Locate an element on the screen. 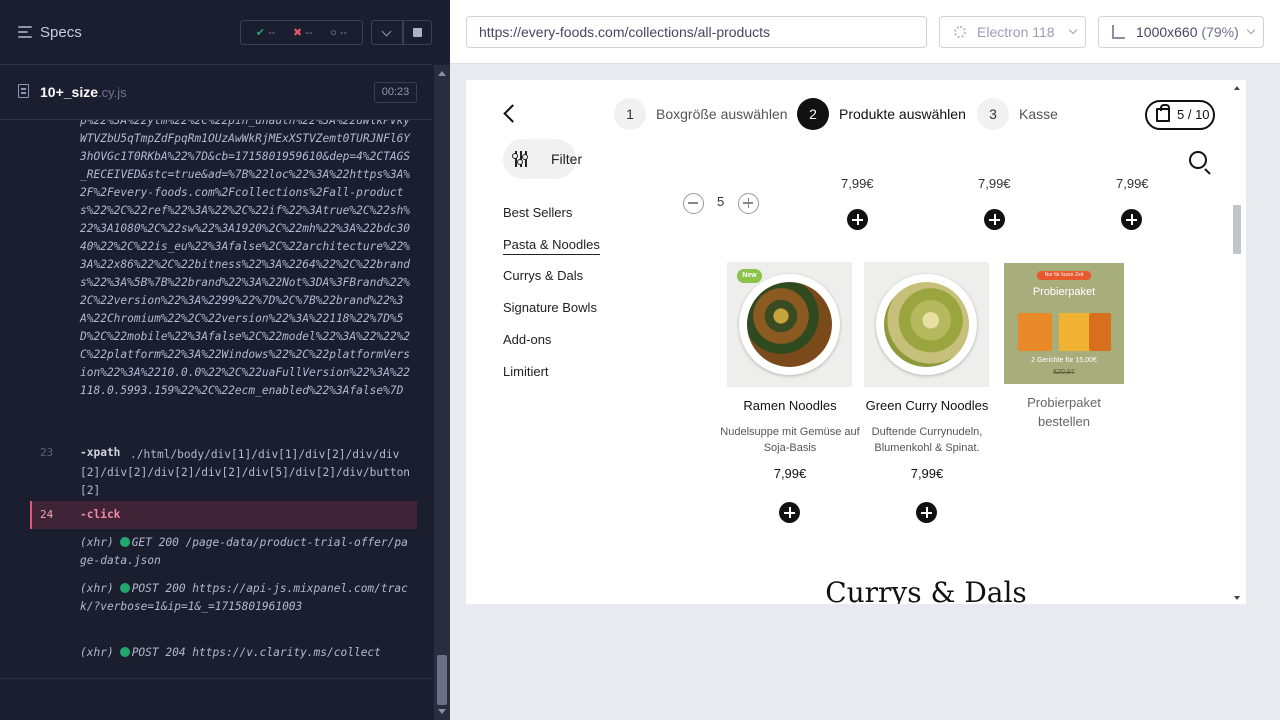 This screenshot has height=720, width=1280. failed-stat: ✖ -- is located at coordinates (302, 33).